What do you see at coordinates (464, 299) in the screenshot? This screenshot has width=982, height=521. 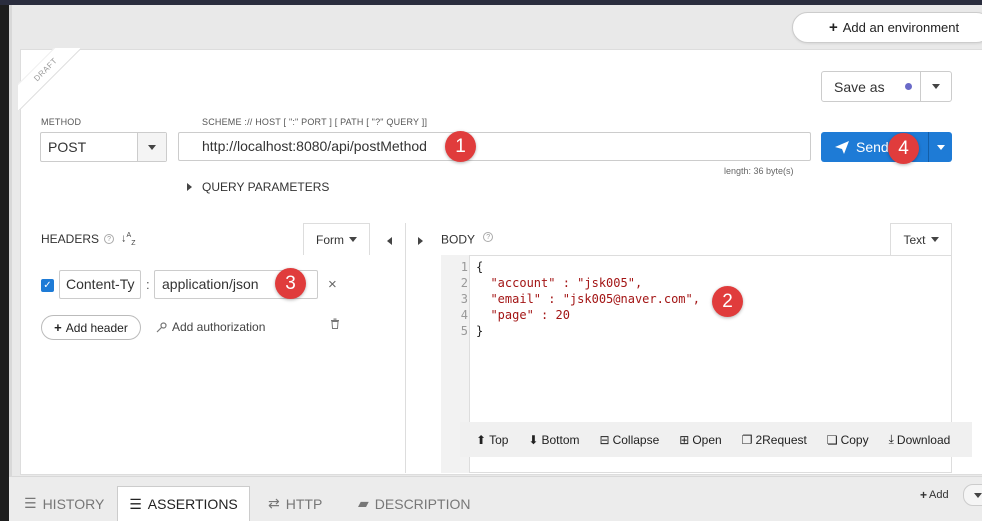 I see `line-number: 3` at bounding box center [464, 299].